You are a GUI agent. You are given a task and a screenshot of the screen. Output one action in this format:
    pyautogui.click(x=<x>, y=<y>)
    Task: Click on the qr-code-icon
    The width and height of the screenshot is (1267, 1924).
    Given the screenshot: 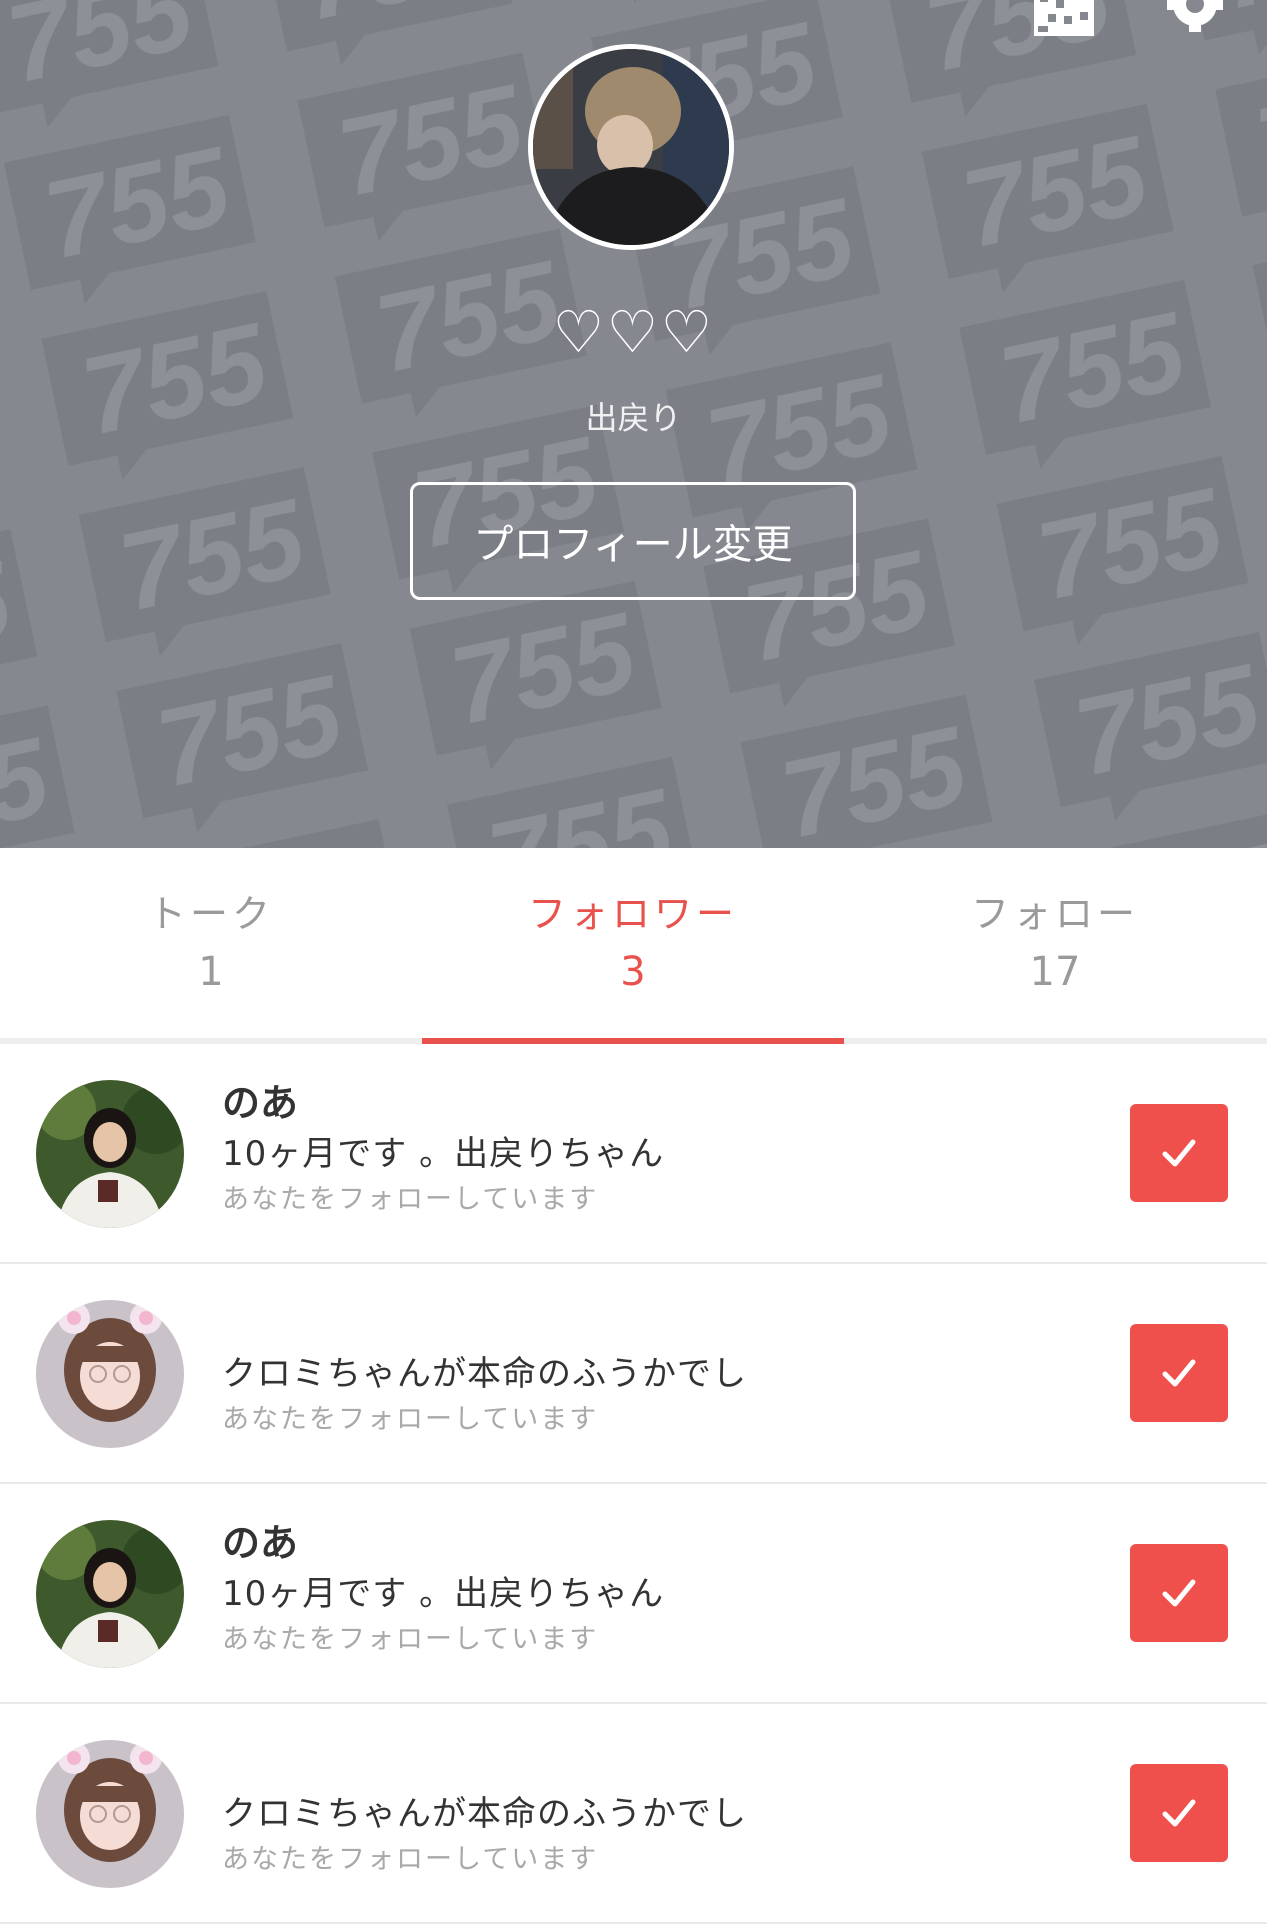 What is the action you would take?
    pyautogui.click(x=1064, y=18)
    